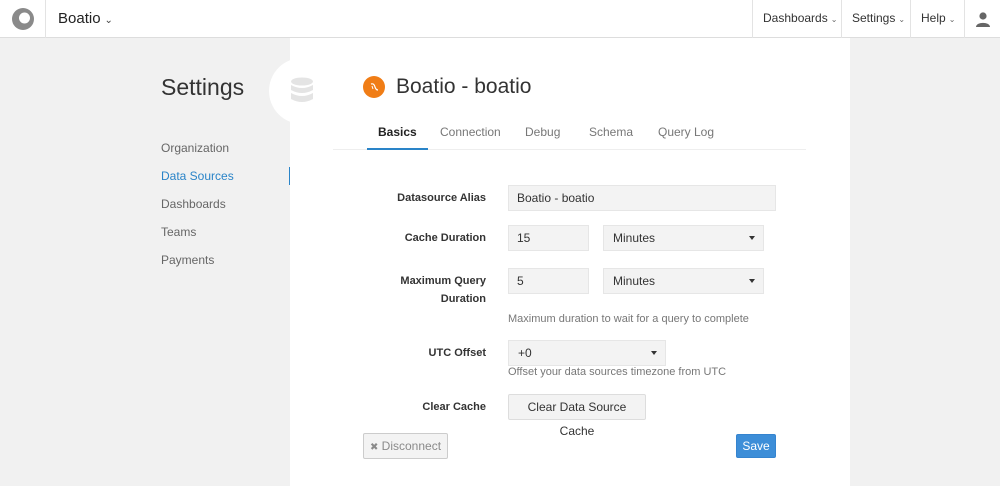 The height and width of the screenshot is (486, 1000). I want to click on clear-cache-label: Clear Cache, so click(454, 407).